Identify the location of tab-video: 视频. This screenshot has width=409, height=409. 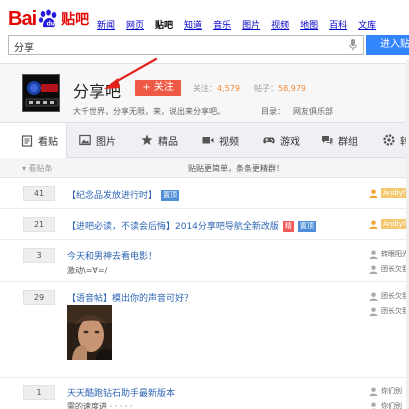
(220, 140).